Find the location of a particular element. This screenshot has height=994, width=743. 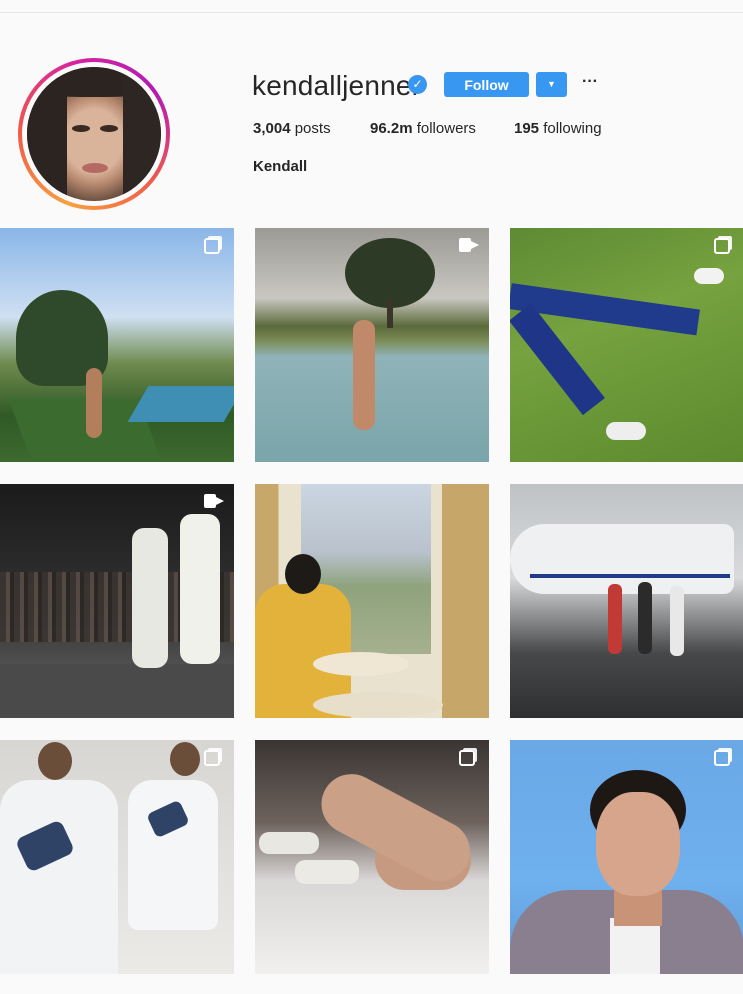

following-count-label: following is located at coordinates (572, 128).